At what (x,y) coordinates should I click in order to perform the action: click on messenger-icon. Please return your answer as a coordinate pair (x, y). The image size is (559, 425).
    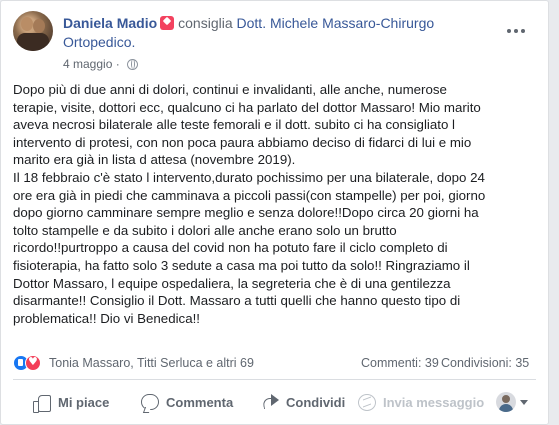
    Looking at the image, I should click on (367, 402).